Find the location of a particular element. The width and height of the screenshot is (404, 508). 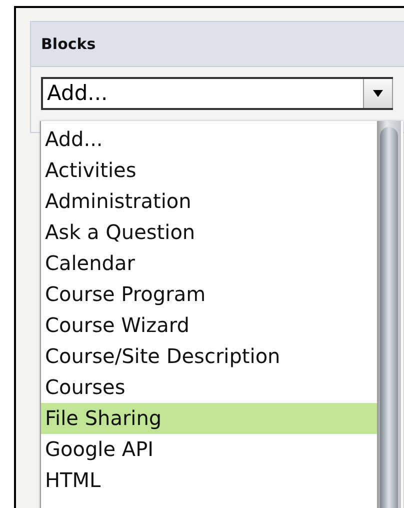

dropdown-option: Course Wizard is located at coordinates (209, 325).